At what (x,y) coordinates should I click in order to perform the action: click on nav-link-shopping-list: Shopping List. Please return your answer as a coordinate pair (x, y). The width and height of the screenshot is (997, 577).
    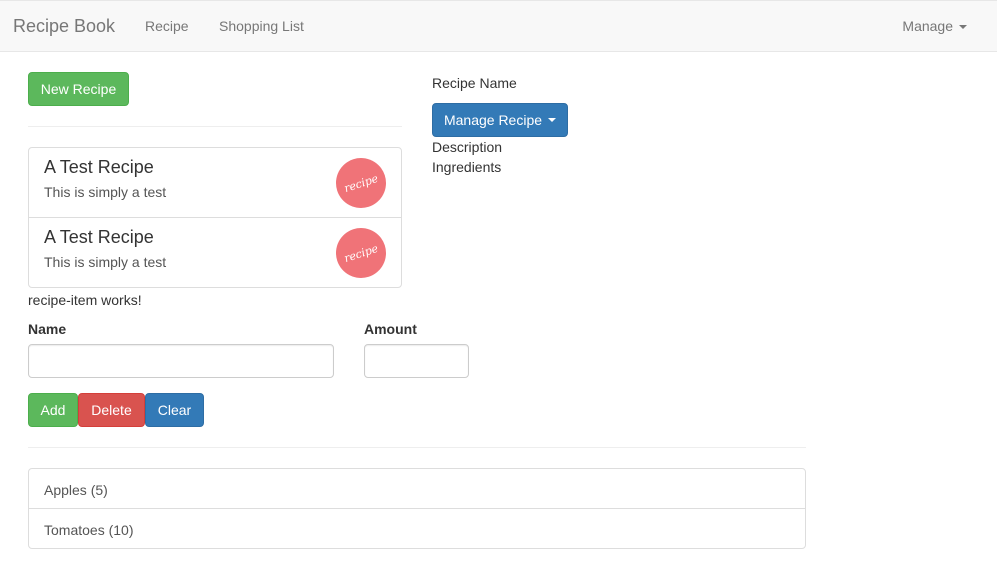
    Looking at the image, I should click on (261, 26).